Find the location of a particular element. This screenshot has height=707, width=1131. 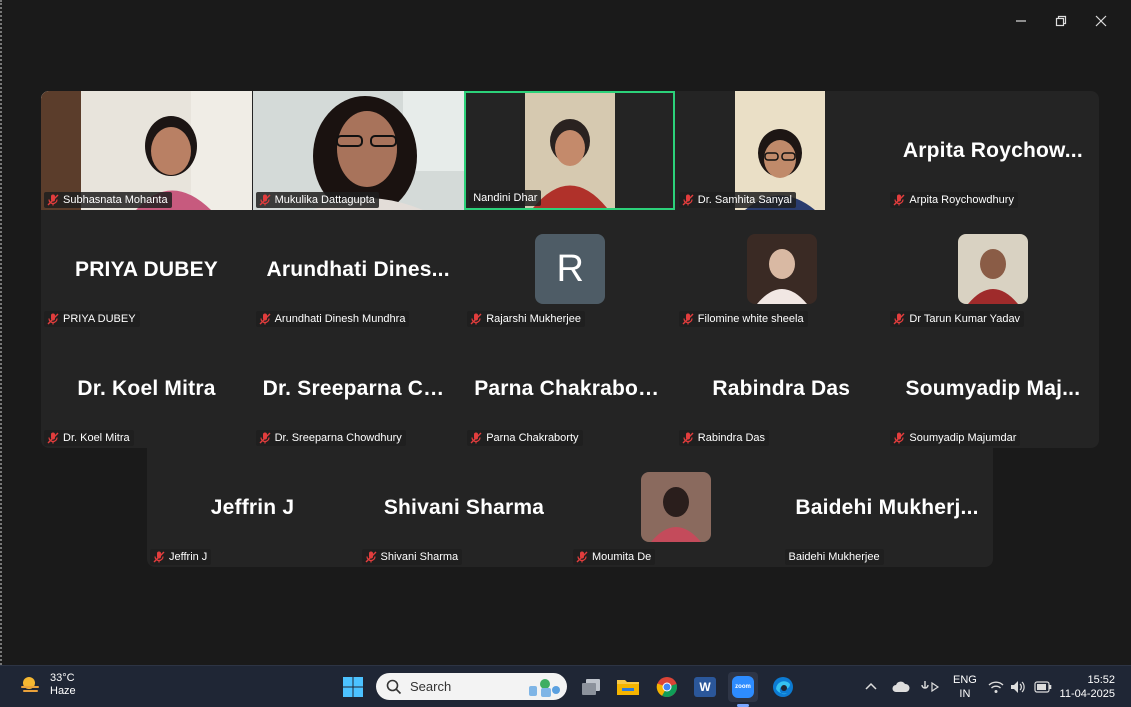

language-indicator: ENG IN is located at coordinates (965, 687).